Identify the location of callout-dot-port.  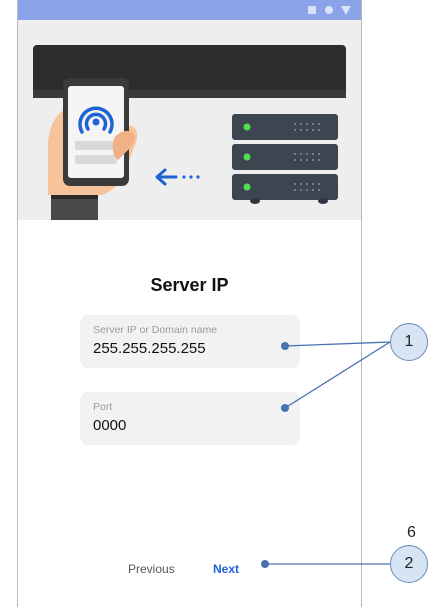
(285, 408).